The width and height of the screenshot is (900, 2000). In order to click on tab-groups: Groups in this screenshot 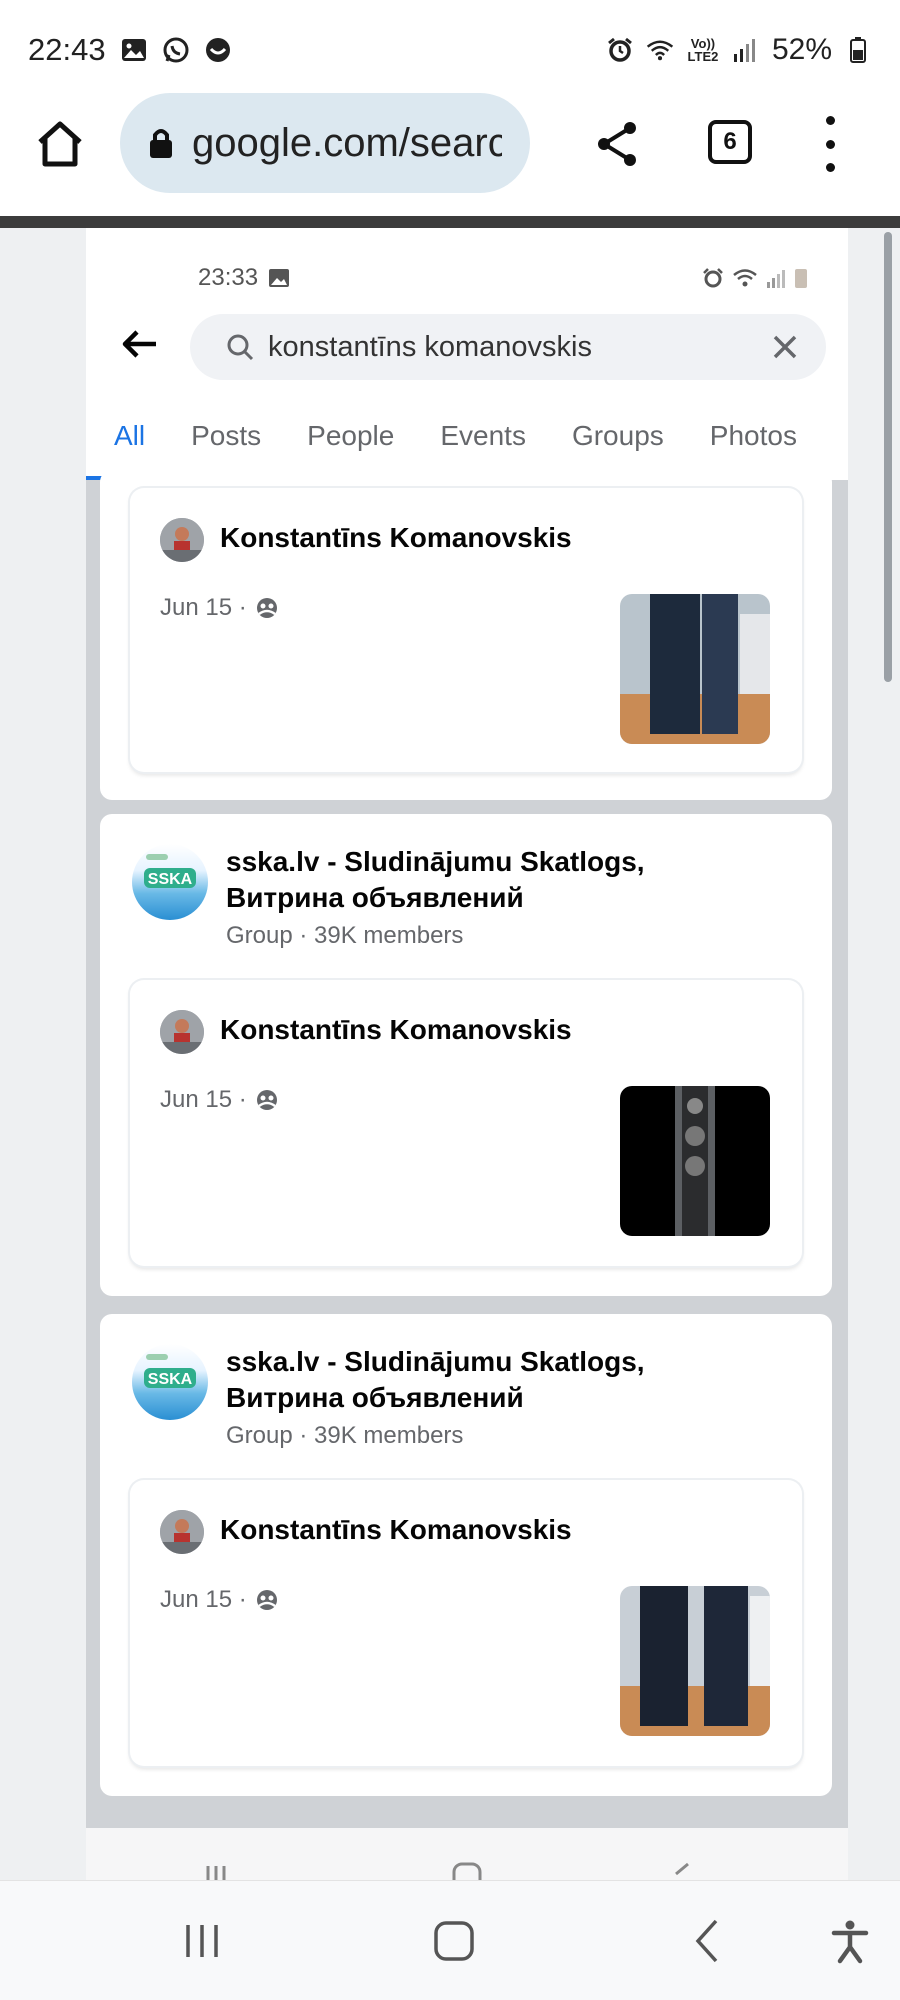, I will do `click(618, 442)`.